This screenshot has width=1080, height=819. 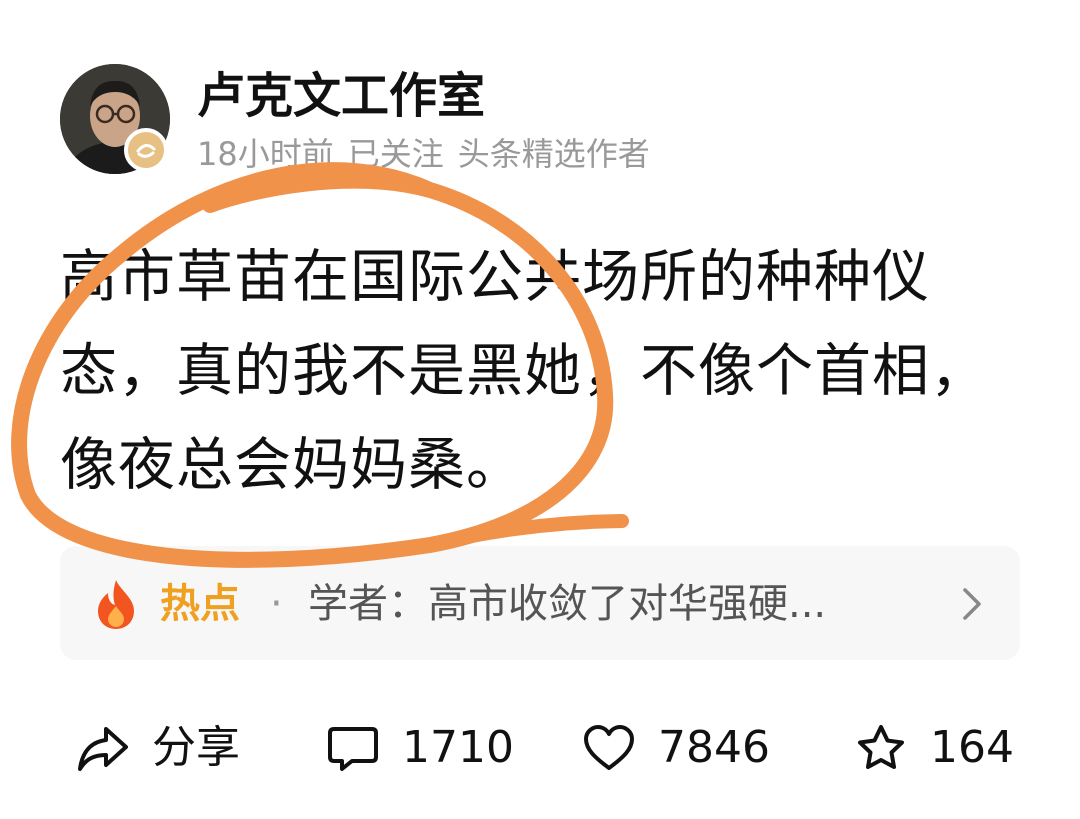 I want to click on flame-icon, so click(x=116, y=604).